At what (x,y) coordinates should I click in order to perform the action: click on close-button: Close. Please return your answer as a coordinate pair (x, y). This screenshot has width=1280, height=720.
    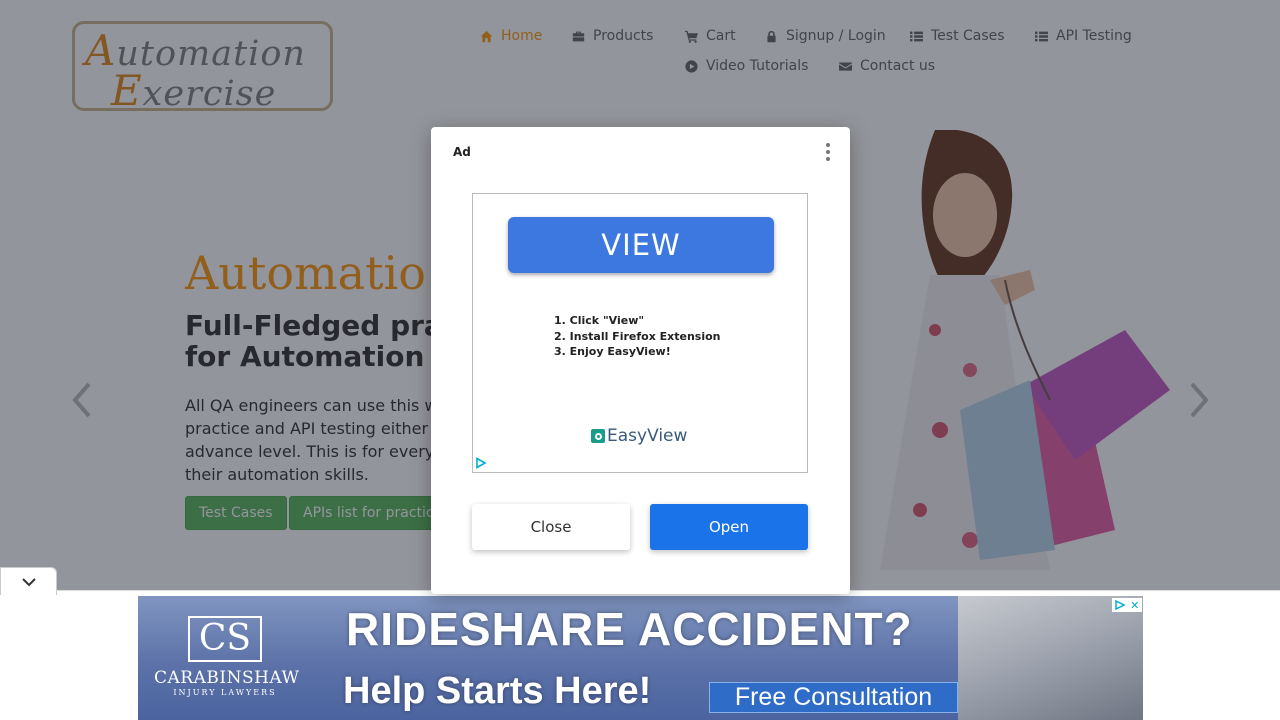
    Looking at the image, I should click on (551, 527).